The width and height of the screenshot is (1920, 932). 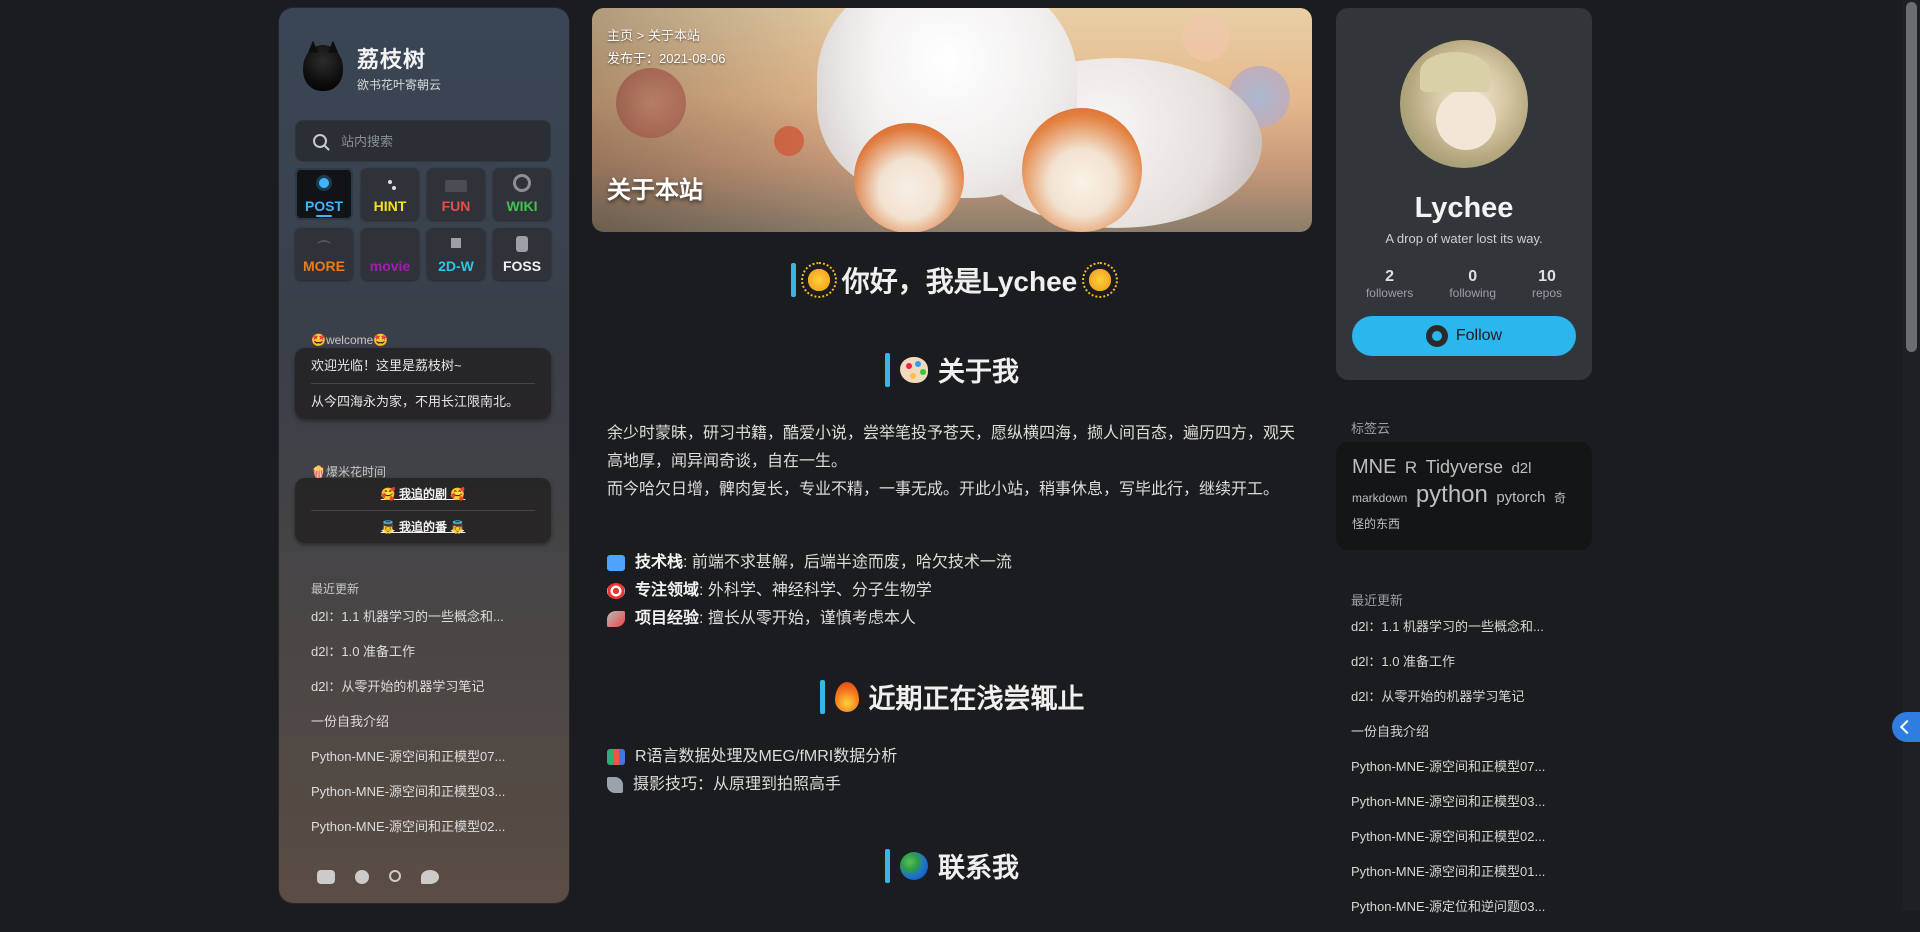 I want to click on follow-button: Follow, so click(x=1464, y=336).